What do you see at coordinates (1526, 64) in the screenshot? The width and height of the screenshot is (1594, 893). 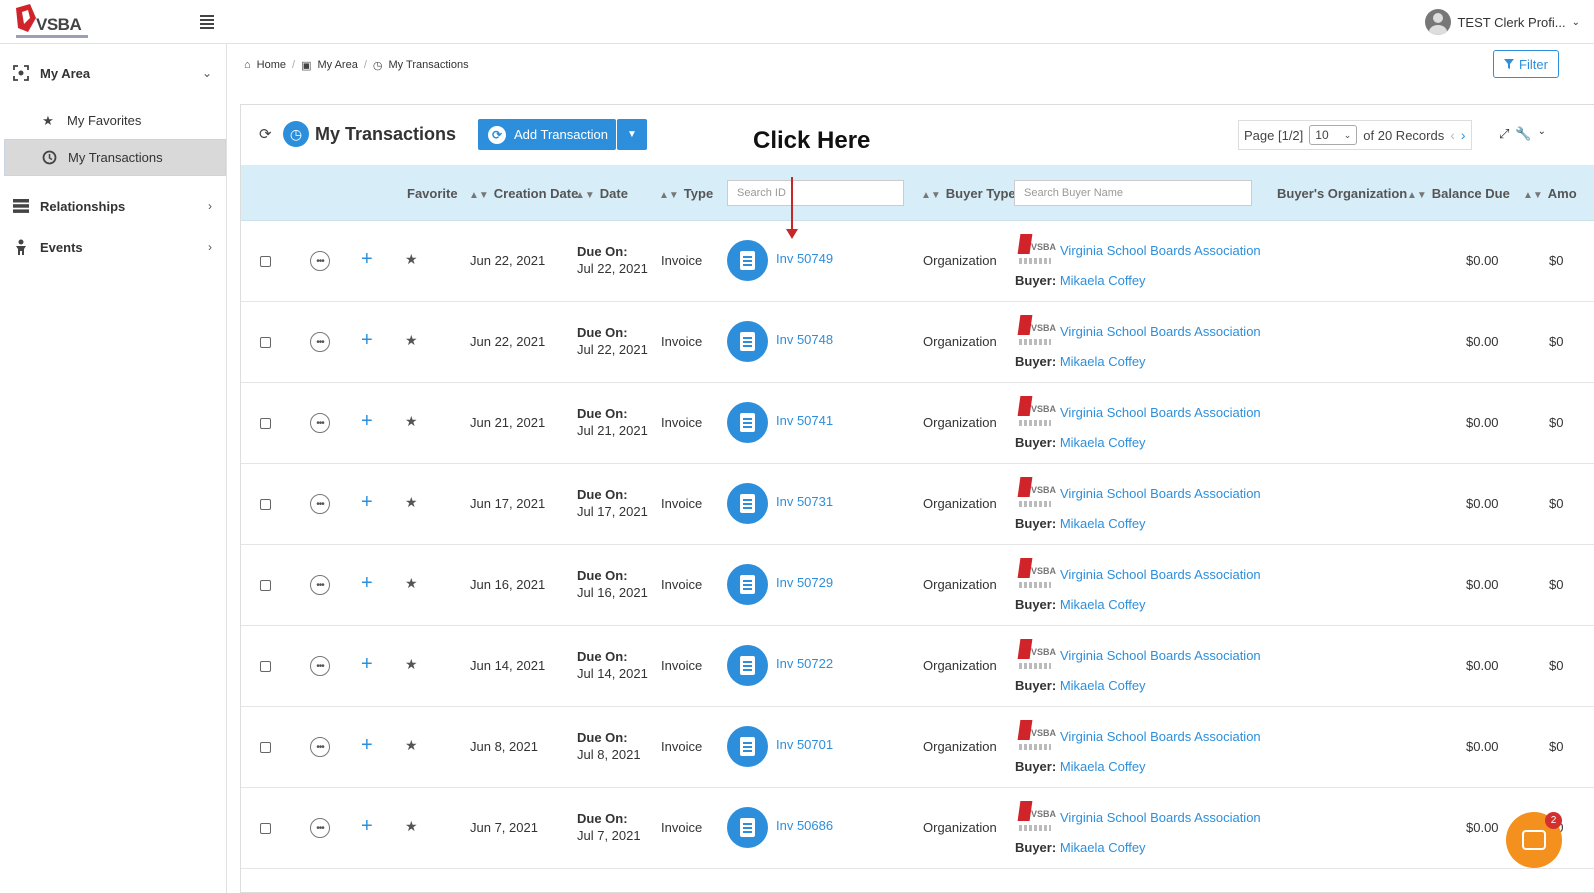 I see `filter-button: Filter` at bounding box center [1526, 64].